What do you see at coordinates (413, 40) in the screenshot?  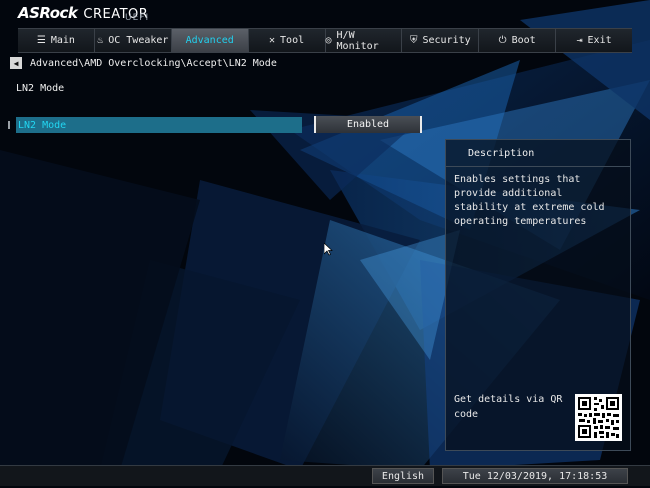 I see `shield-icon: ⛨` at bounding box center [413, 40].